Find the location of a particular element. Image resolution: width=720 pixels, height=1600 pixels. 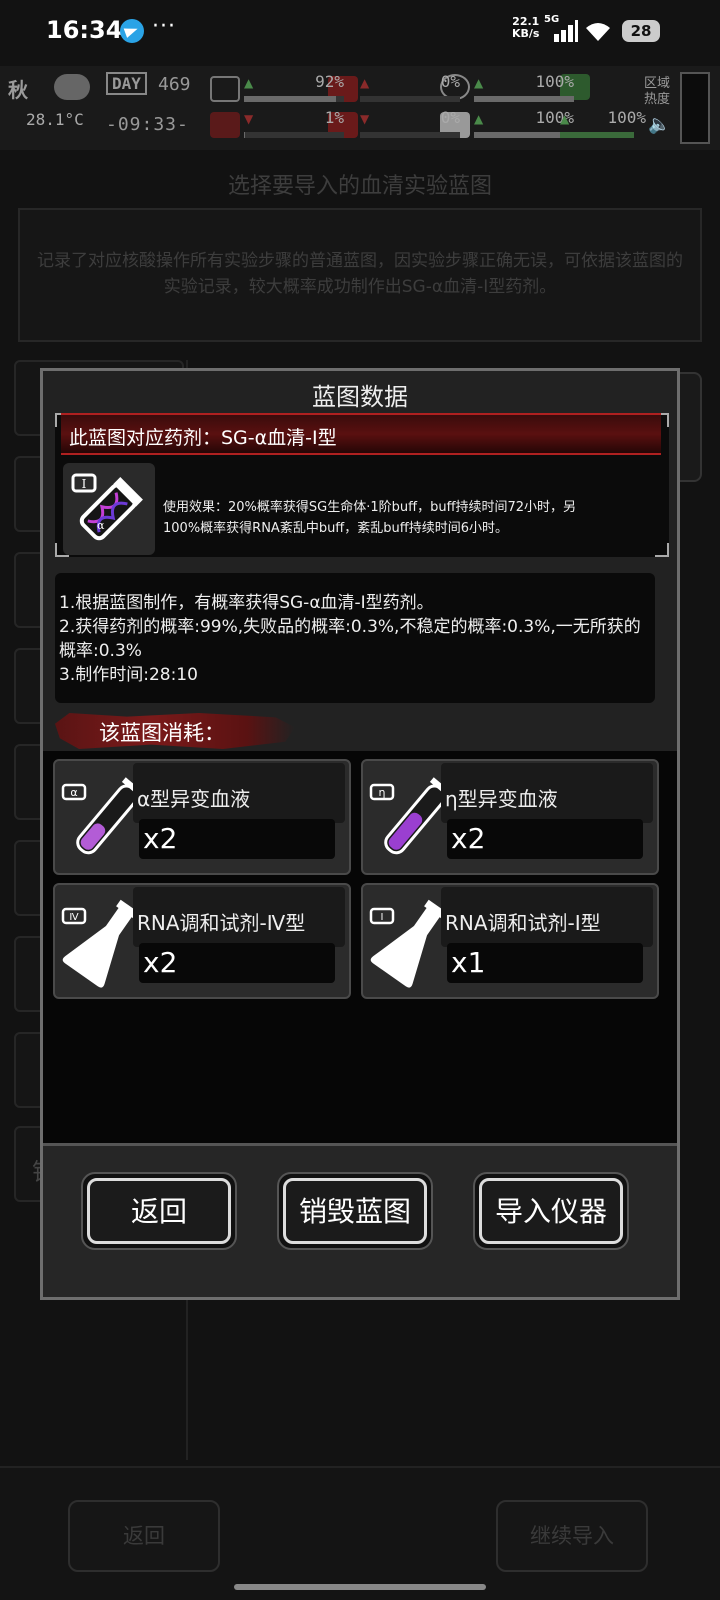

destroy-blueprint-button: 销毁蓝图 is located at coordinates (355, 1211).